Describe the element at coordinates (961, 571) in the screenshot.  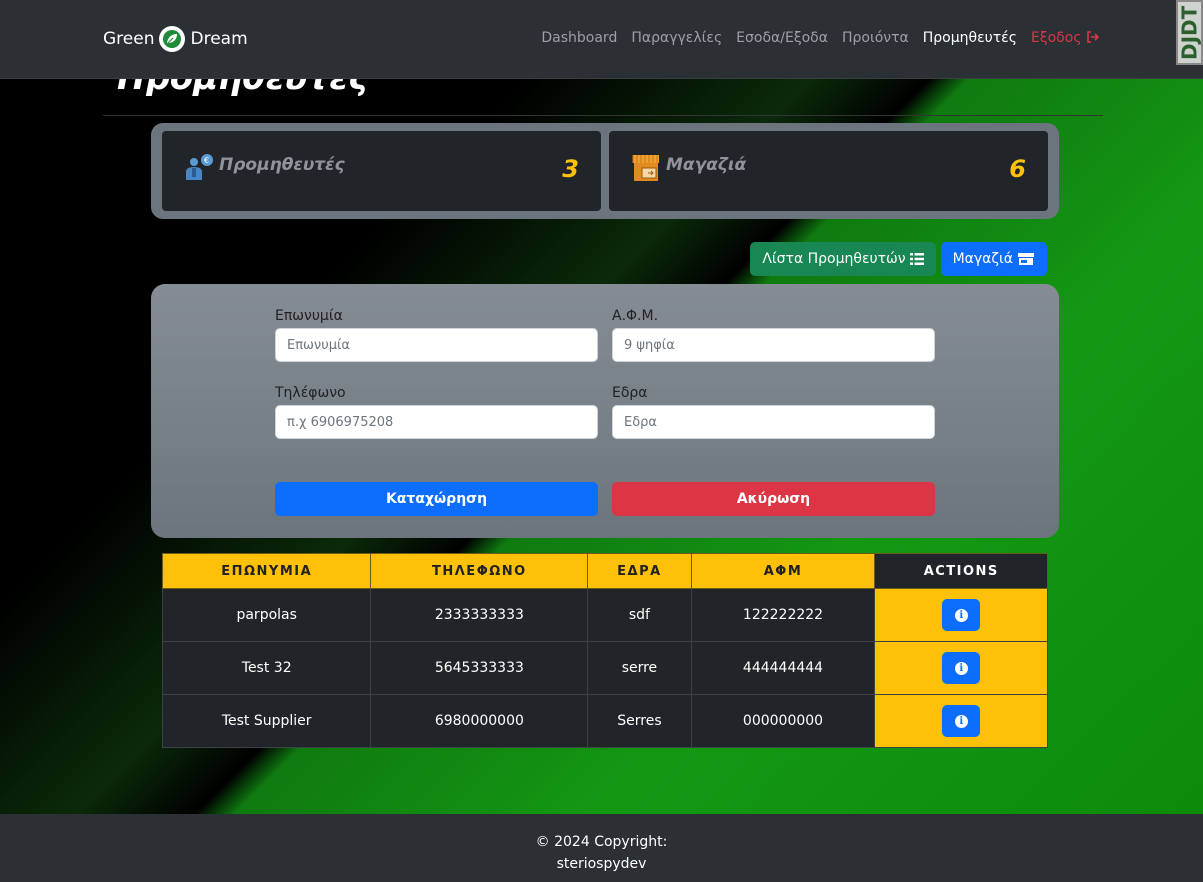
I see `header-actions: ACTIONS` at that location.